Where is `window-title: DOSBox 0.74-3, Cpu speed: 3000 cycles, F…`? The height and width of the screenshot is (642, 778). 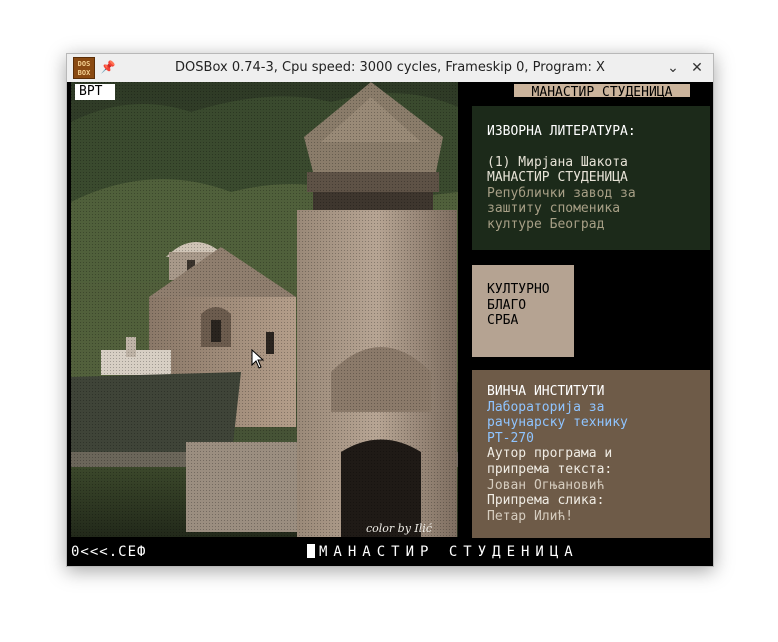
window-title: DOSBox 0.74-3, Cpu speed: 3000 cycles, F… is located at coordinates (390, 67).